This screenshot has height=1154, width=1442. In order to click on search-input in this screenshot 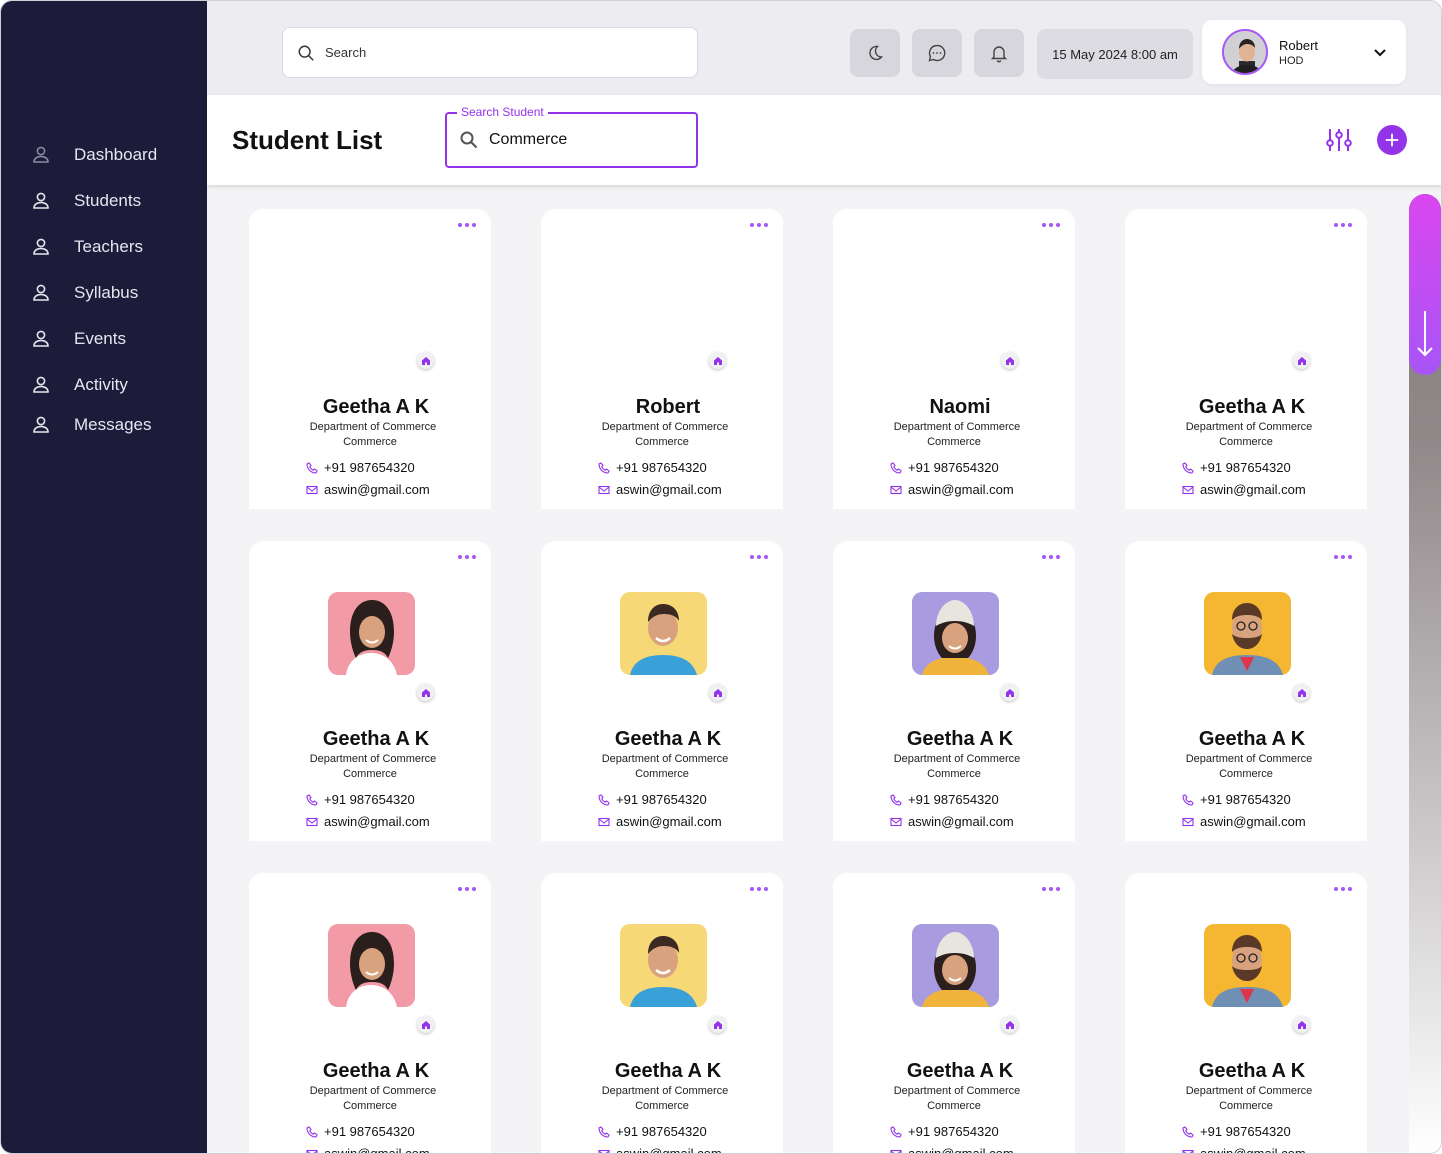, I will do `click(495, 52)`.